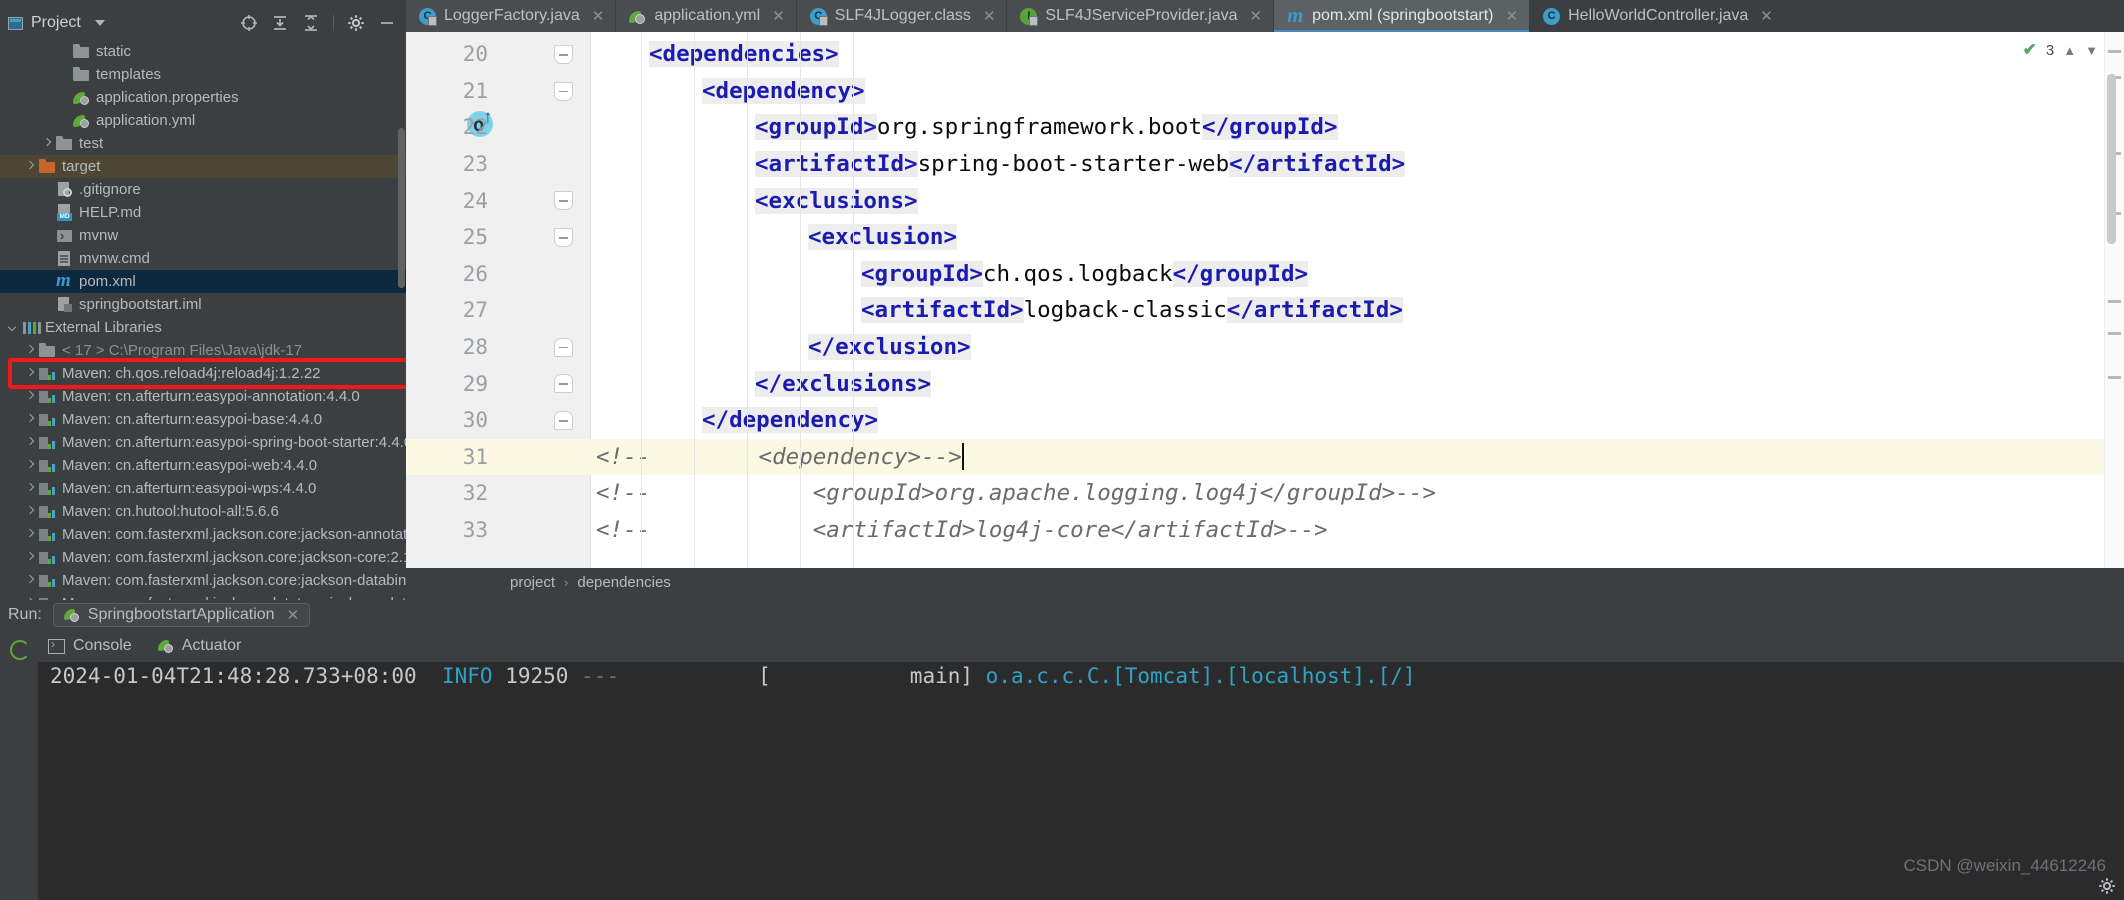 Image resolution: width=2124 pixels, height=900 pixels. I want to click on project-title-group: Project, so click(56, 23).